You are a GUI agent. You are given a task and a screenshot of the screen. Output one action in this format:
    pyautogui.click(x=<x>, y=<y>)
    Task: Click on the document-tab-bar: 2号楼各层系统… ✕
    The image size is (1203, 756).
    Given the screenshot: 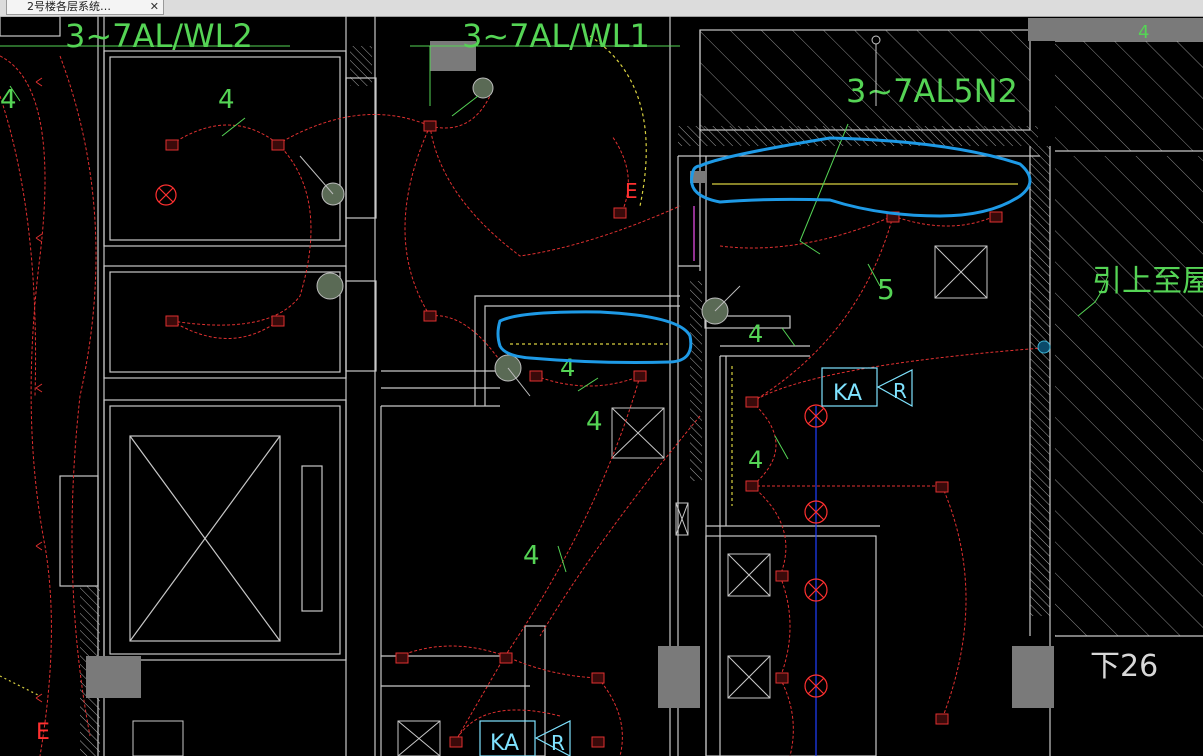 What is the action you would take?
    pyautogui.click(x=601, y=8)
    